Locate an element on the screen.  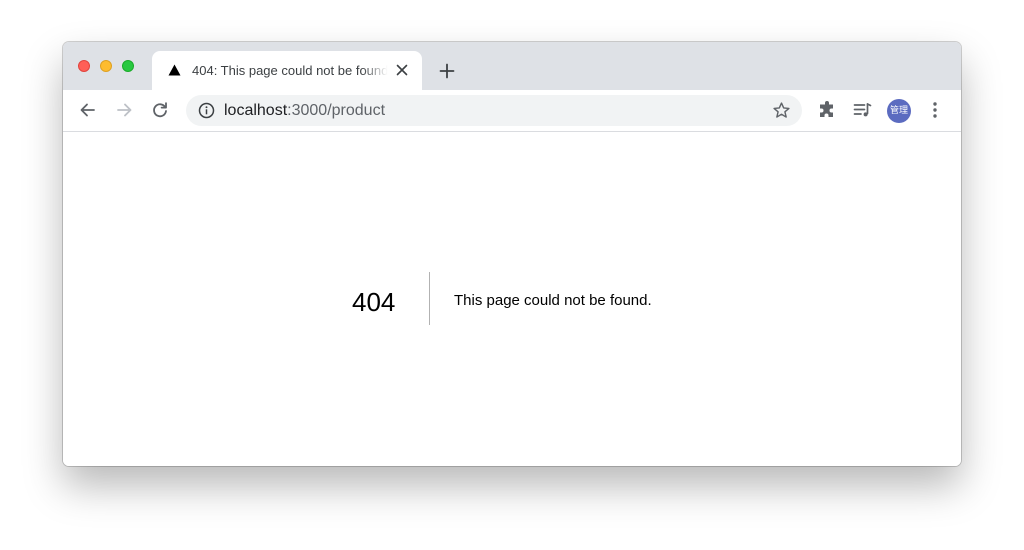
kebab-menu-icon is located at coordinates (935, 110).